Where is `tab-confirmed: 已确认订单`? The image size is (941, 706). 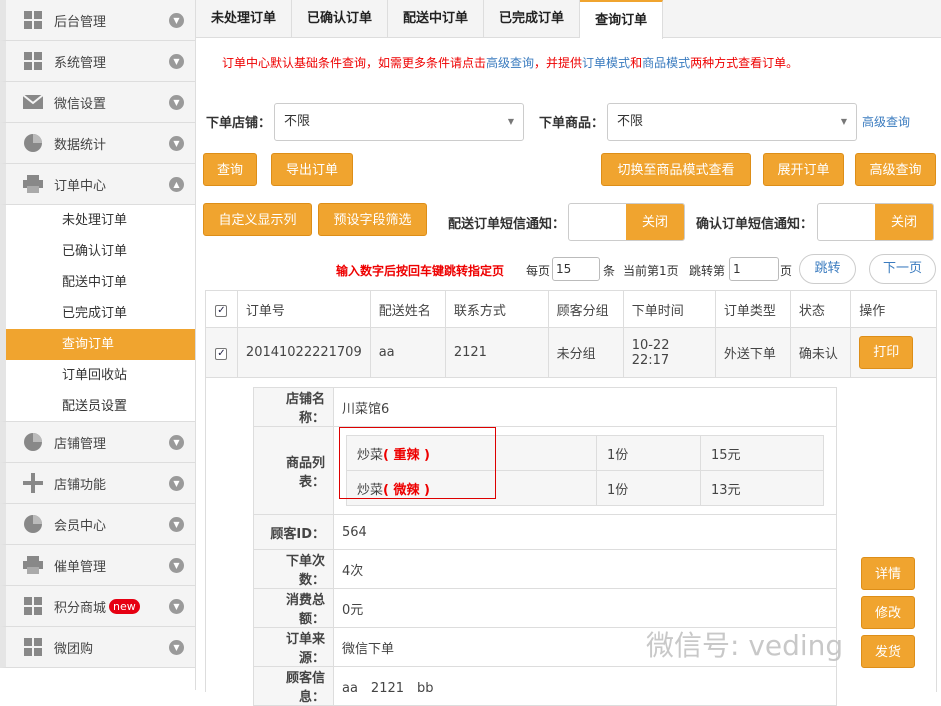 tab-confirmed: 已确认订单 is located at coordinates (340, 18).